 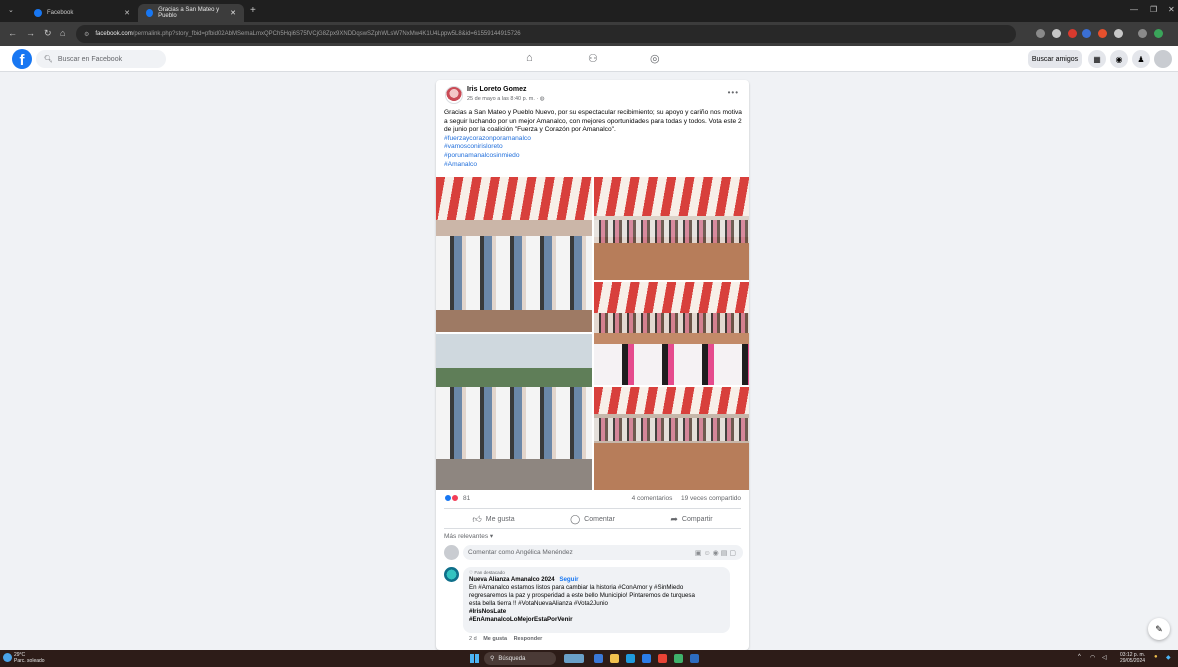 I want to click on widget-icon, so click(x=574, y=658).